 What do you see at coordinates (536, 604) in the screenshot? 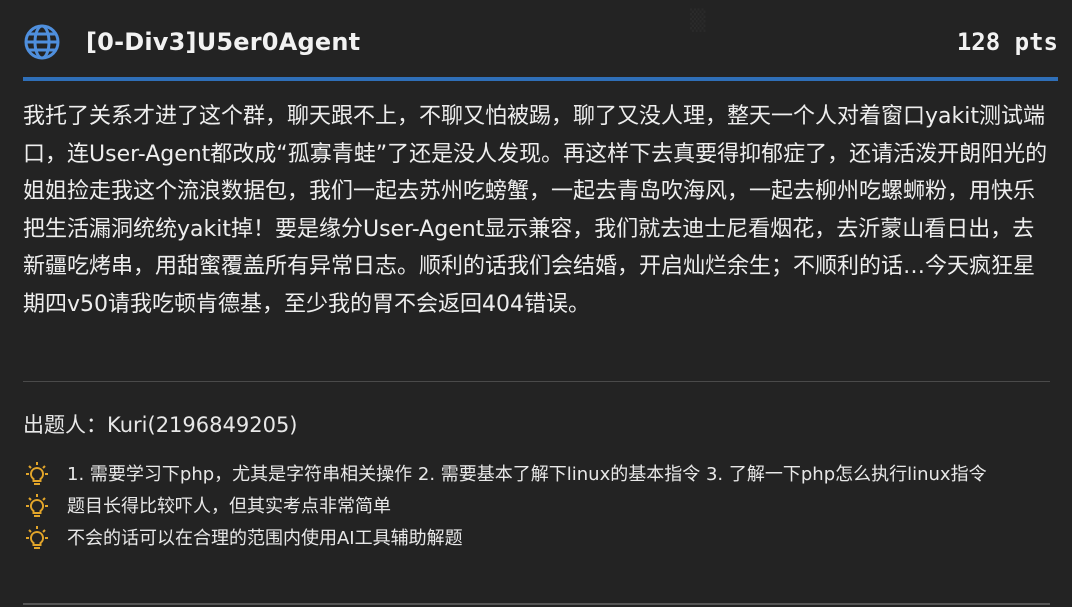
I see `bottom-divider` at bounding box center [536, 604].